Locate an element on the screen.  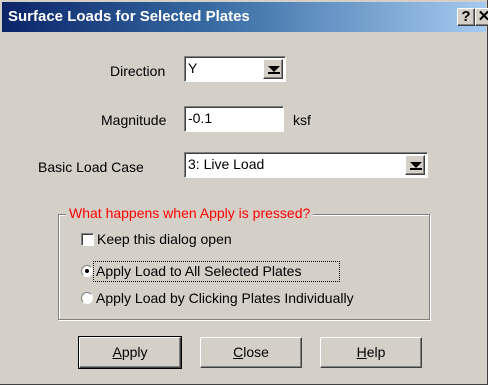
close-button: Close is located at coordinates (251, 352).